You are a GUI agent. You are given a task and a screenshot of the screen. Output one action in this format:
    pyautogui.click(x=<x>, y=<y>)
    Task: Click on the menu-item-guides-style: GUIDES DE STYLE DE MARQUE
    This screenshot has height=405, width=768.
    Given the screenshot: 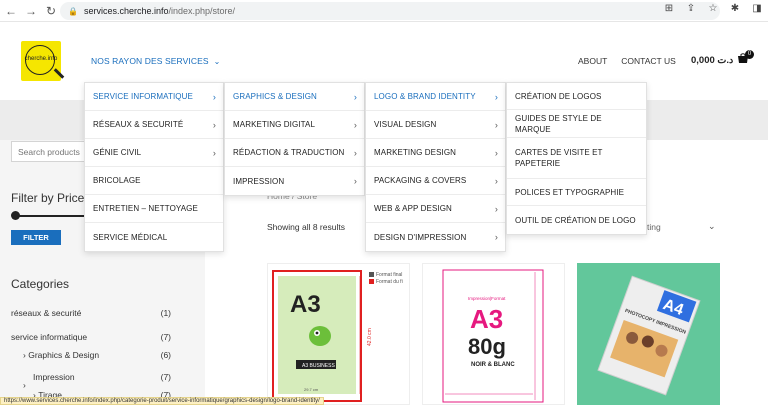 What is the action you would take?
    pyautogui.click(x=576, y=124)
    